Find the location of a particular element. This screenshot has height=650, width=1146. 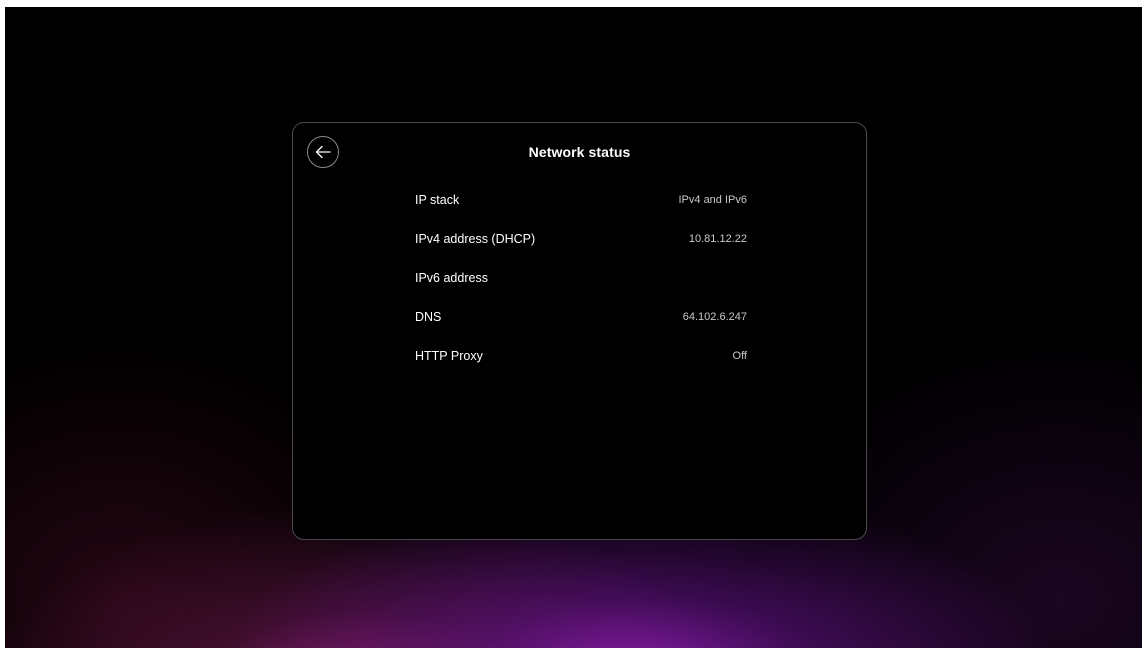

status-label: DNS is located at coordinates (428, 317).